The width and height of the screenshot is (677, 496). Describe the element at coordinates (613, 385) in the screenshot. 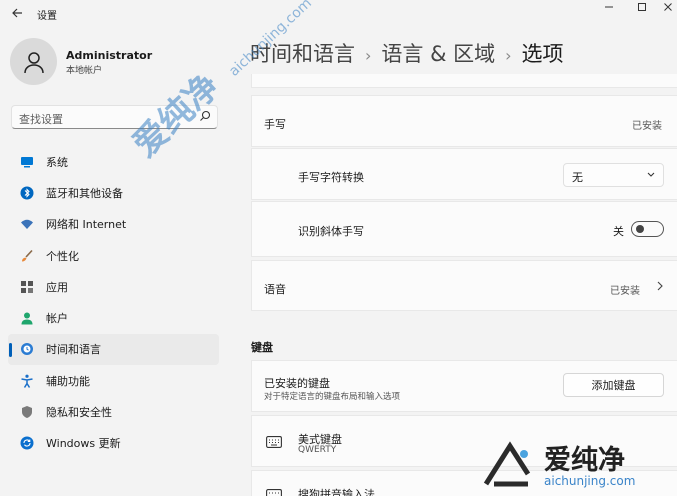

I see `add-keyboard-button: 添加键盘` at that location.